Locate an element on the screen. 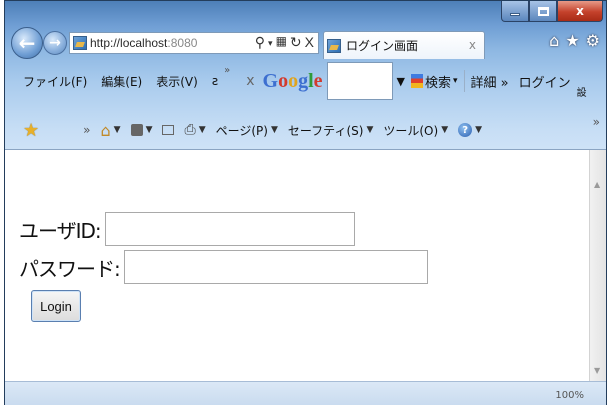 This screenshot has height=405, width=611. help-menu: ? ▼ is located at coordinates (470, 130).